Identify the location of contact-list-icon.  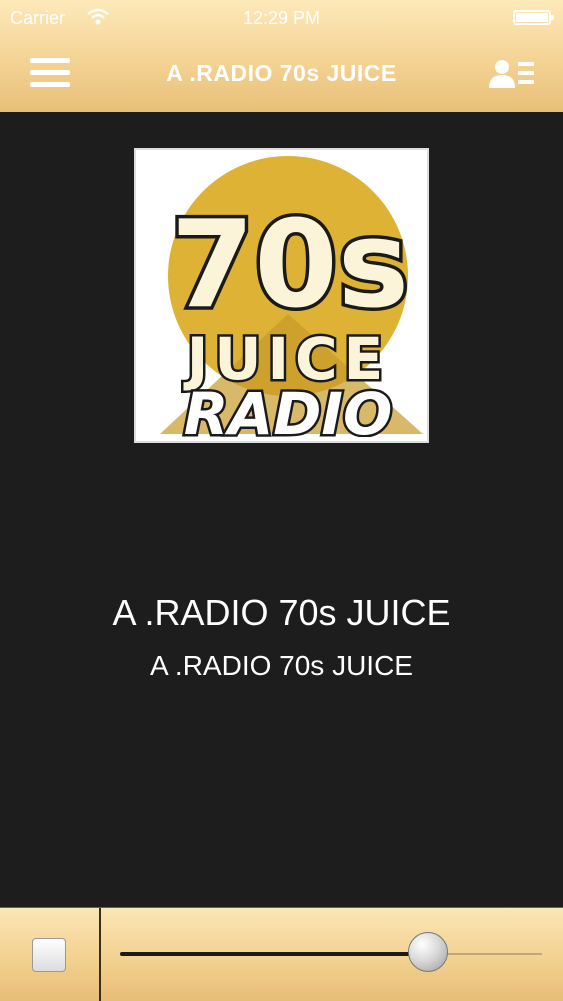
(511, 74).